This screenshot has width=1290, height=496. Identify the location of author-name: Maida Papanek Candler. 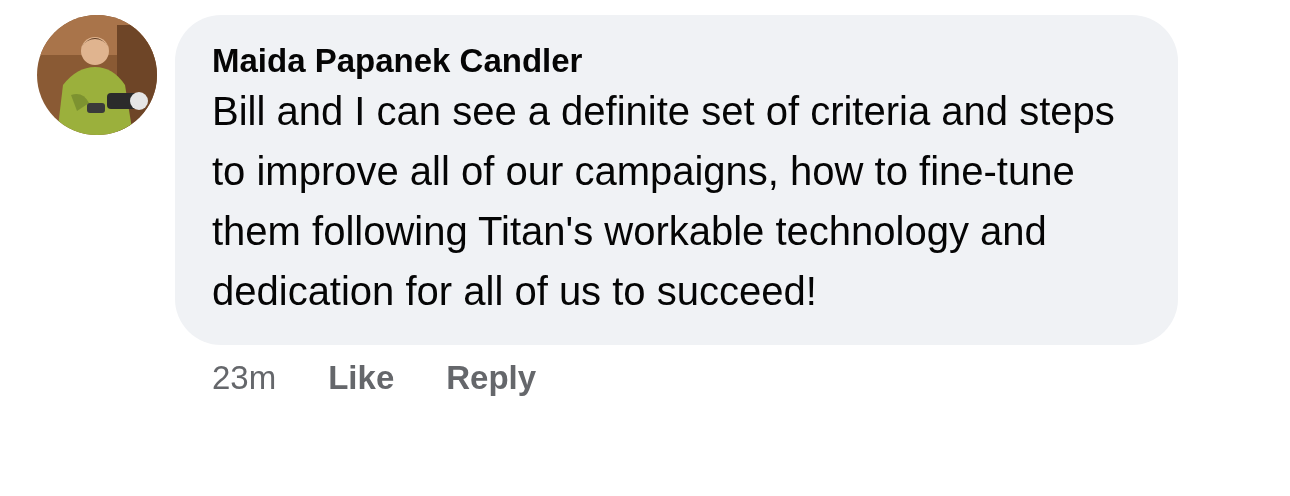
(677, 61).